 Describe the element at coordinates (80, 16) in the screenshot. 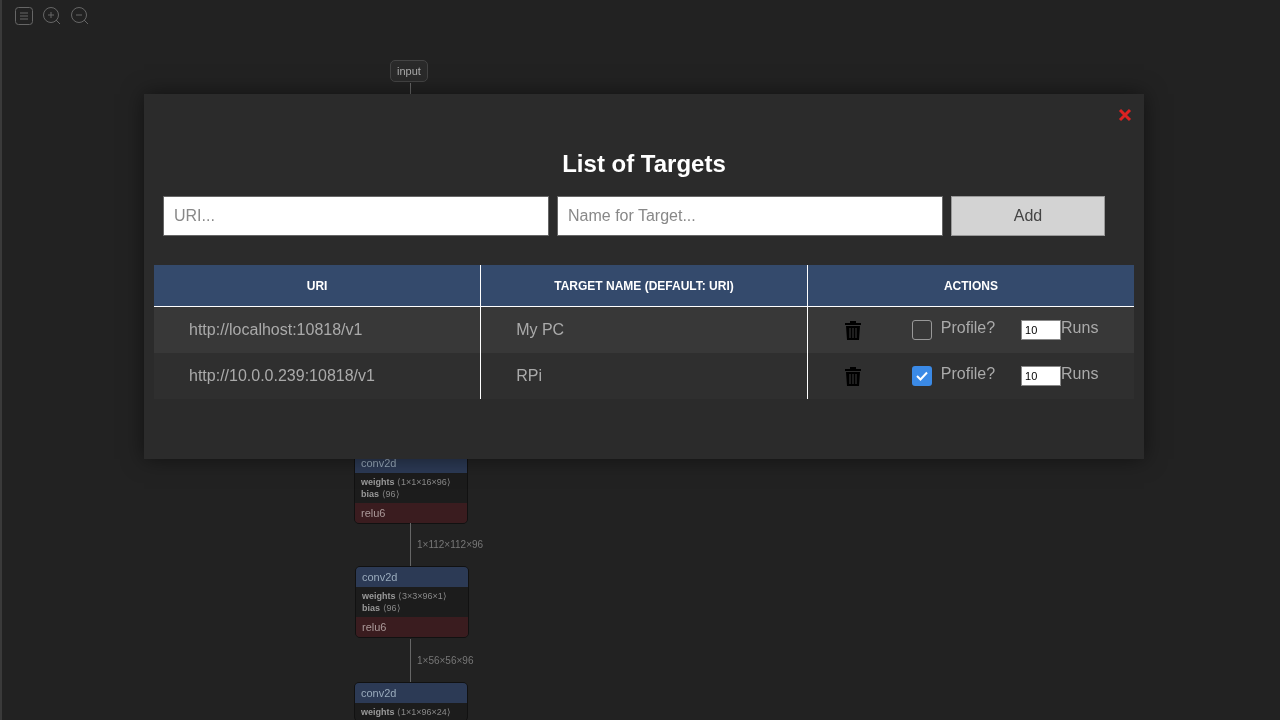

I see `zoom-out-icon` at that location.